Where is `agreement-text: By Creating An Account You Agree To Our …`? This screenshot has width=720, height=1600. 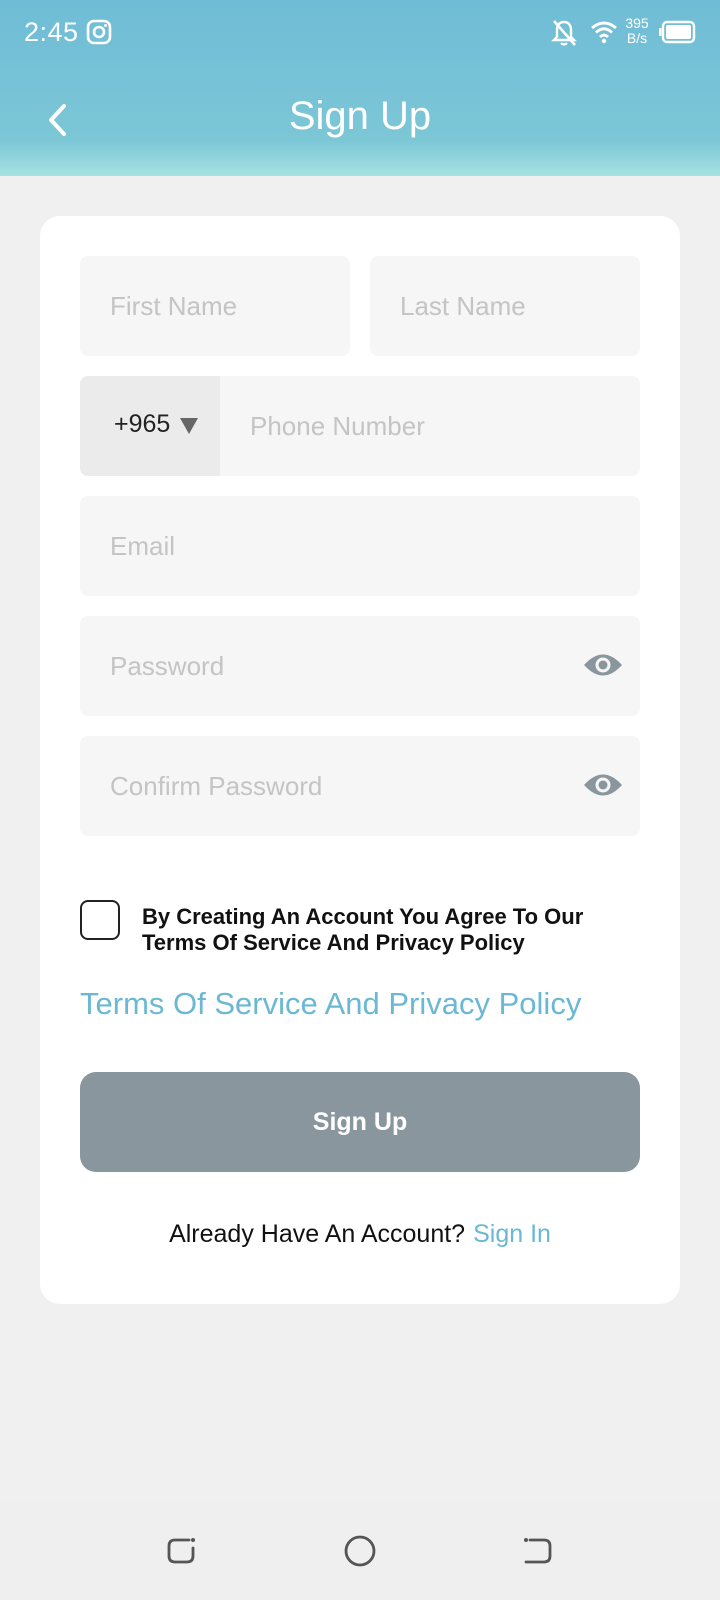
agreement-text: By Creating An Account You Agree To Our … is located at coordinates (363, 929).